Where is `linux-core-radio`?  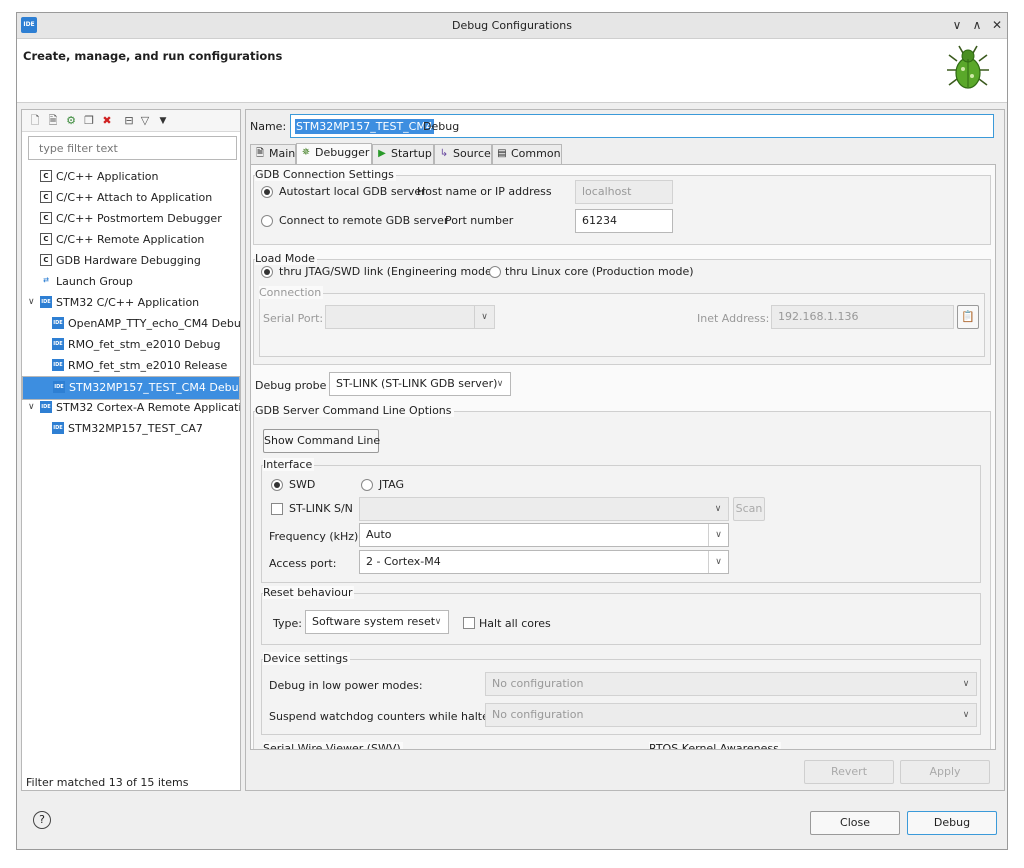
linux-core-radio is located at coordinates (495, 272).